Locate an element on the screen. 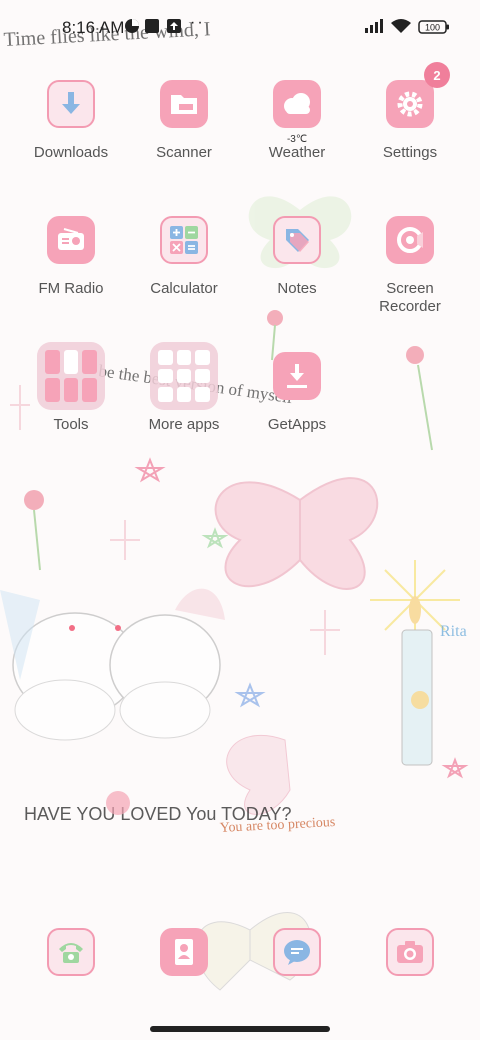 The image size is (480, 1040). app-label: Downloads is located at coordinates (71, 152).